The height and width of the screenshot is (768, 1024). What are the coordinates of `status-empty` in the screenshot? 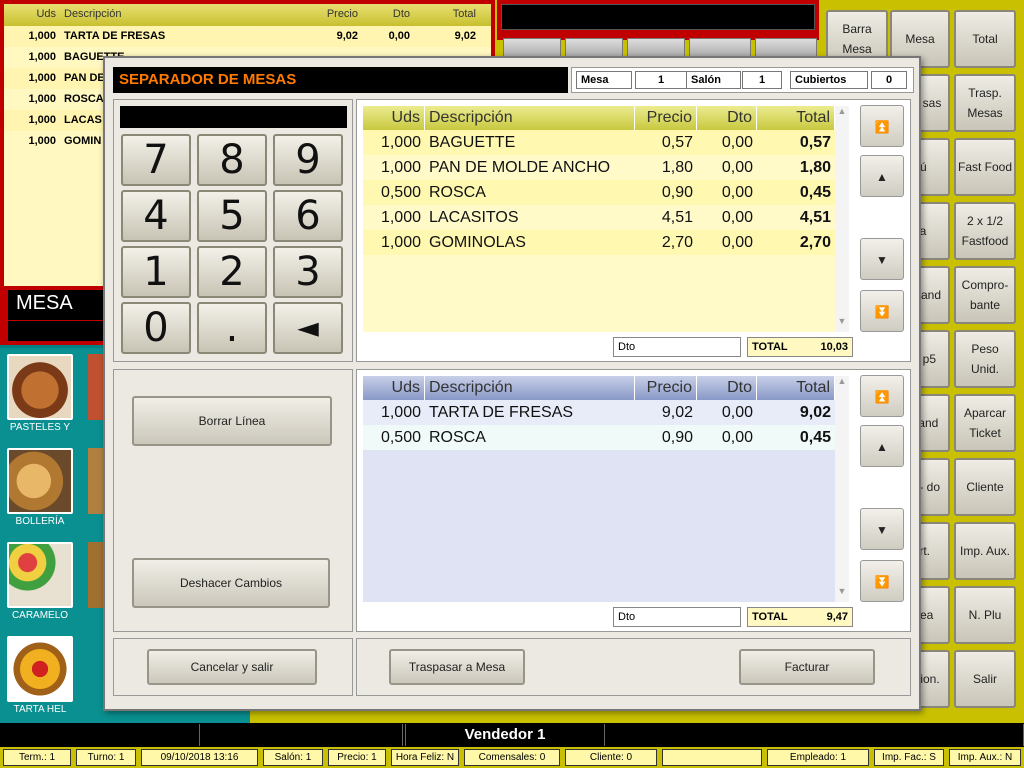 It's located at (712, 757).